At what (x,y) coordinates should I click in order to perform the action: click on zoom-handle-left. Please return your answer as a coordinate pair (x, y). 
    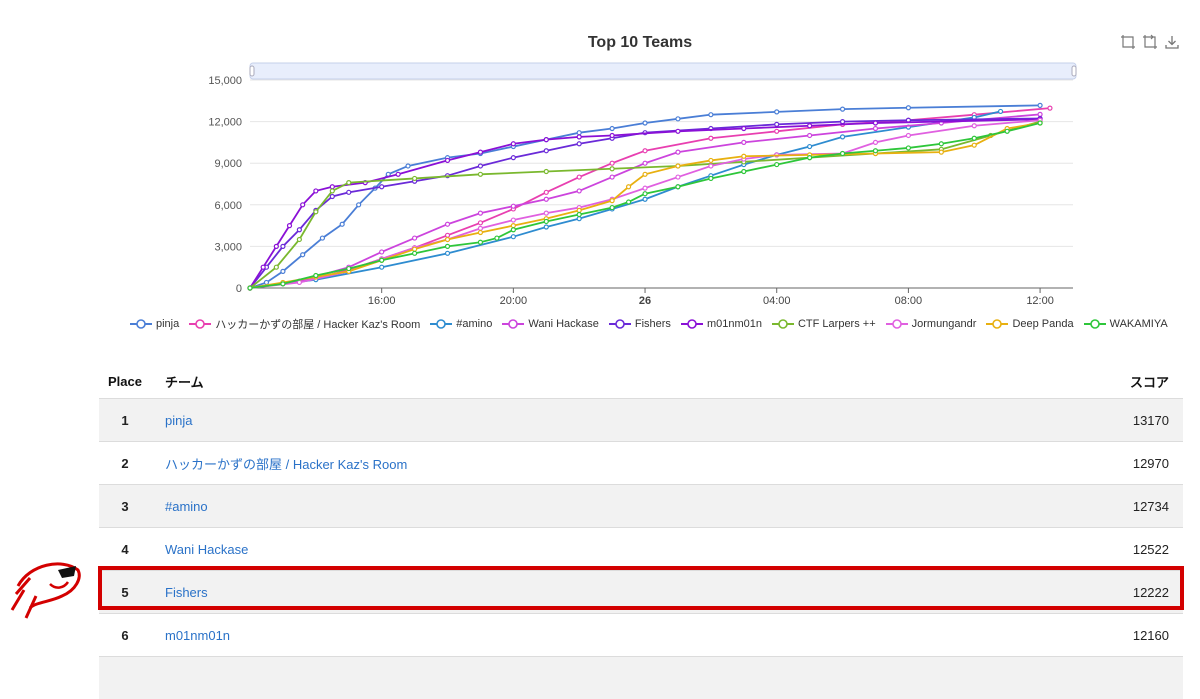
    Looking at the image, I should click on (252, 71).